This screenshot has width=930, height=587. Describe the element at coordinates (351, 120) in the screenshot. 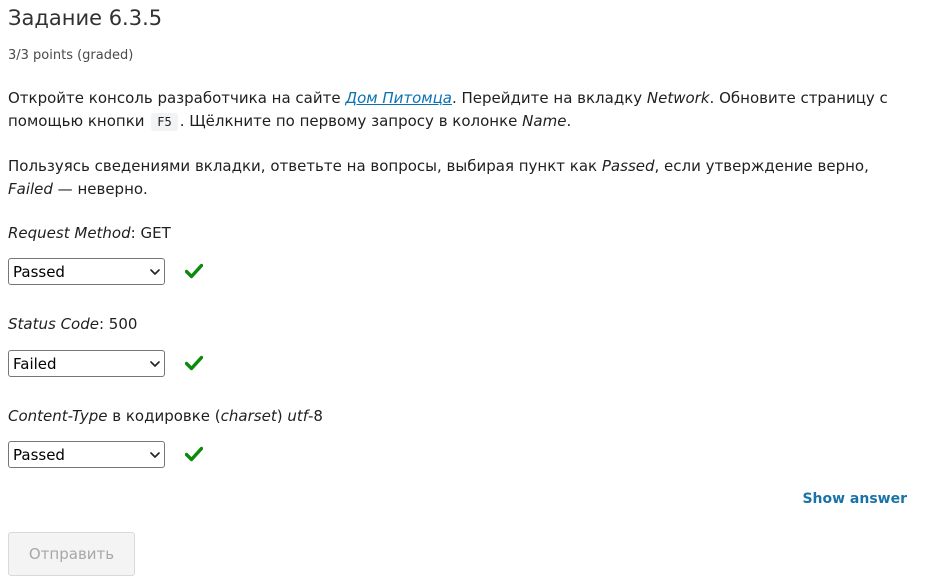

I see `instruction-text: . Щёлкните по первому запросу в колонке` at that location.